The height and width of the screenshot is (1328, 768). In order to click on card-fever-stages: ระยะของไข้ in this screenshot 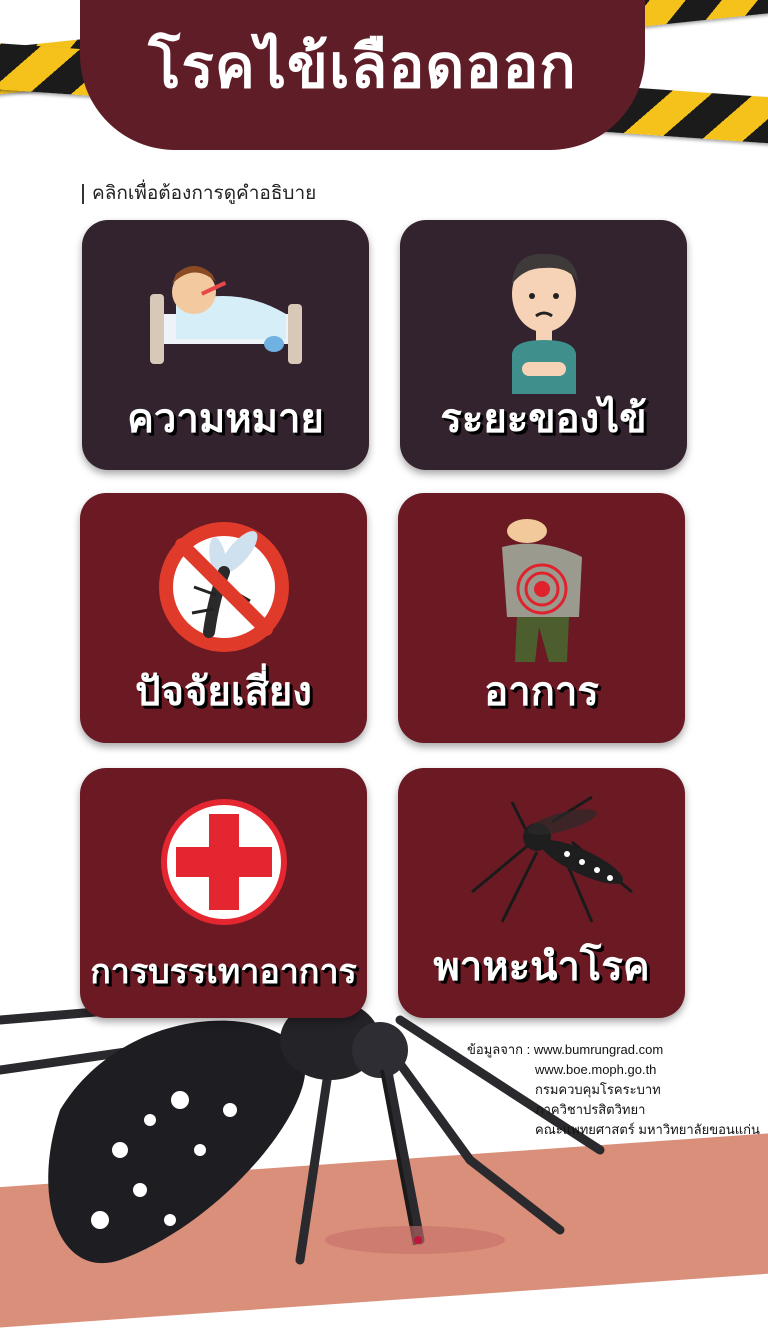, I will do `click(543, 345)`.